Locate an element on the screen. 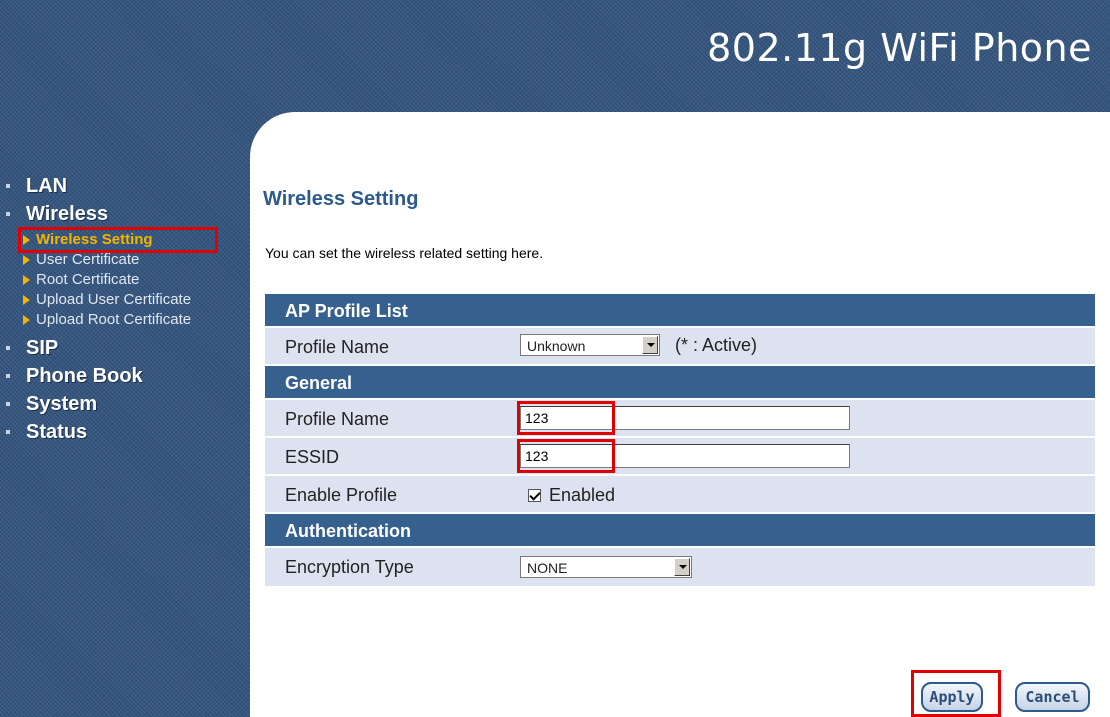 The width and height of the screenshot is (1110, 717). encryption-type-select: NONE is located at coordinates (606, 567).